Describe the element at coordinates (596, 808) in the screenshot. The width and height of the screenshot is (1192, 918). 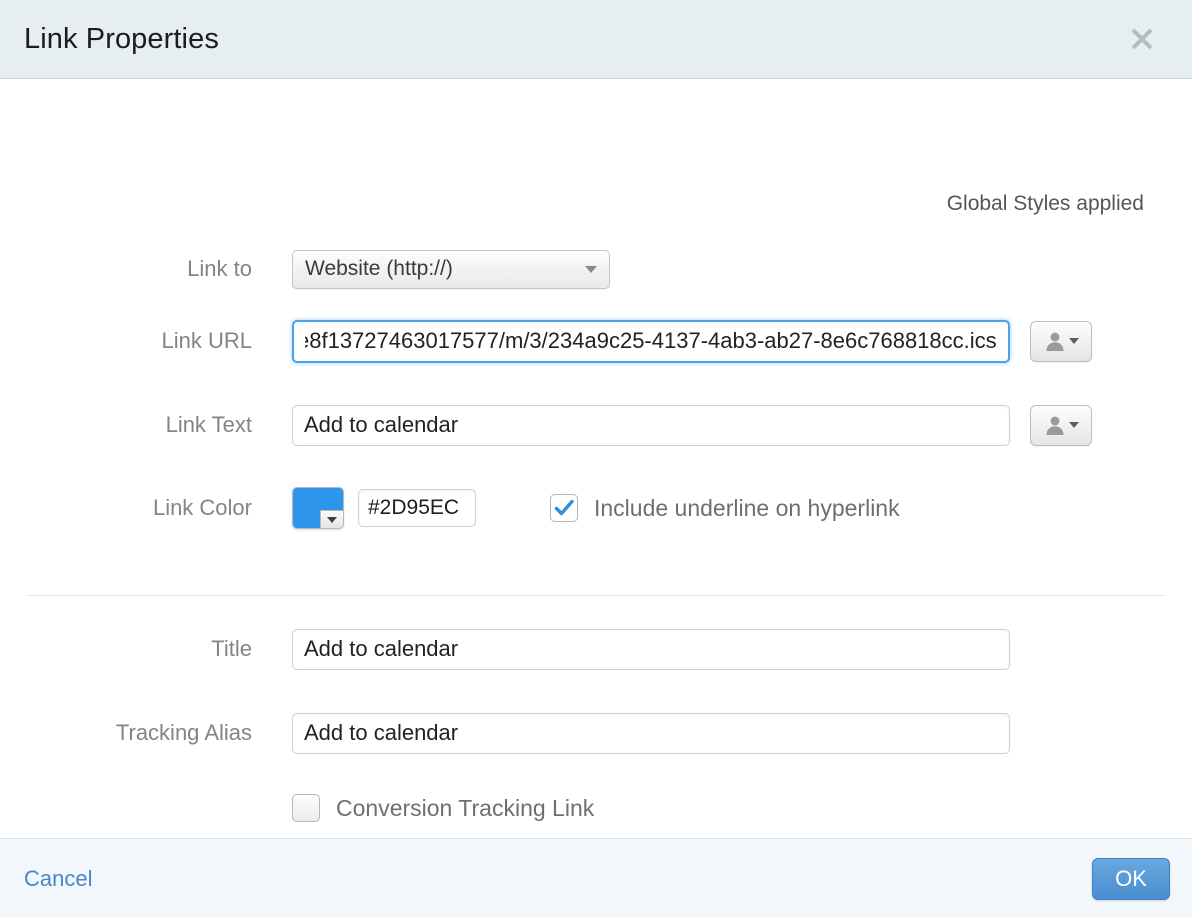
I see `row-conversion-tracking: Conversion Tracking Link` at that location.